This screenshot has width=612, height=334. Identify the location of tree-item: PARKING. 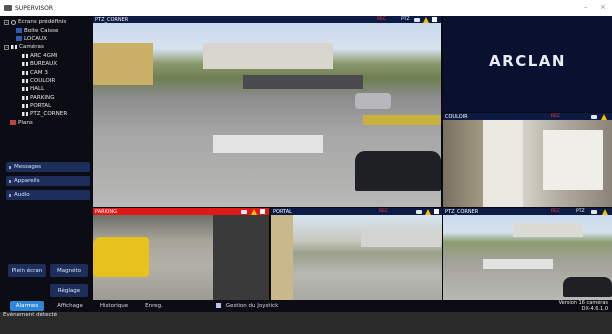
(48, 98).